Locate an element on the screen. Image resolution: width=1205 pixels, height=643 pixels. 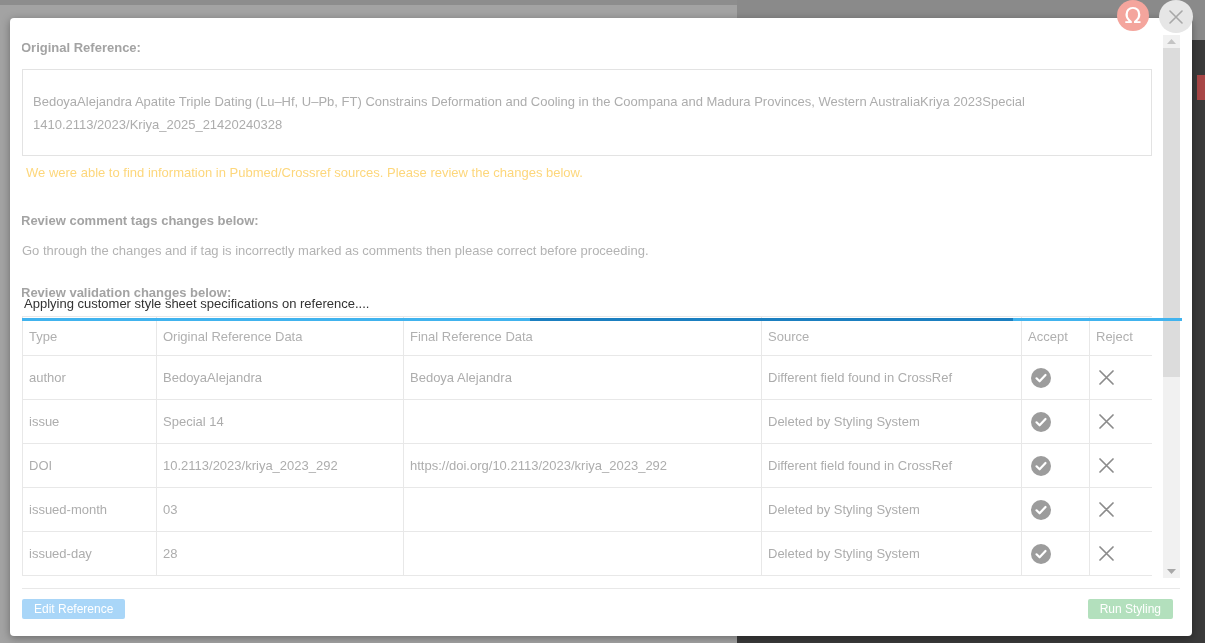
table-cell: Bedoya Alejandra is located at coordinates (582, 377).